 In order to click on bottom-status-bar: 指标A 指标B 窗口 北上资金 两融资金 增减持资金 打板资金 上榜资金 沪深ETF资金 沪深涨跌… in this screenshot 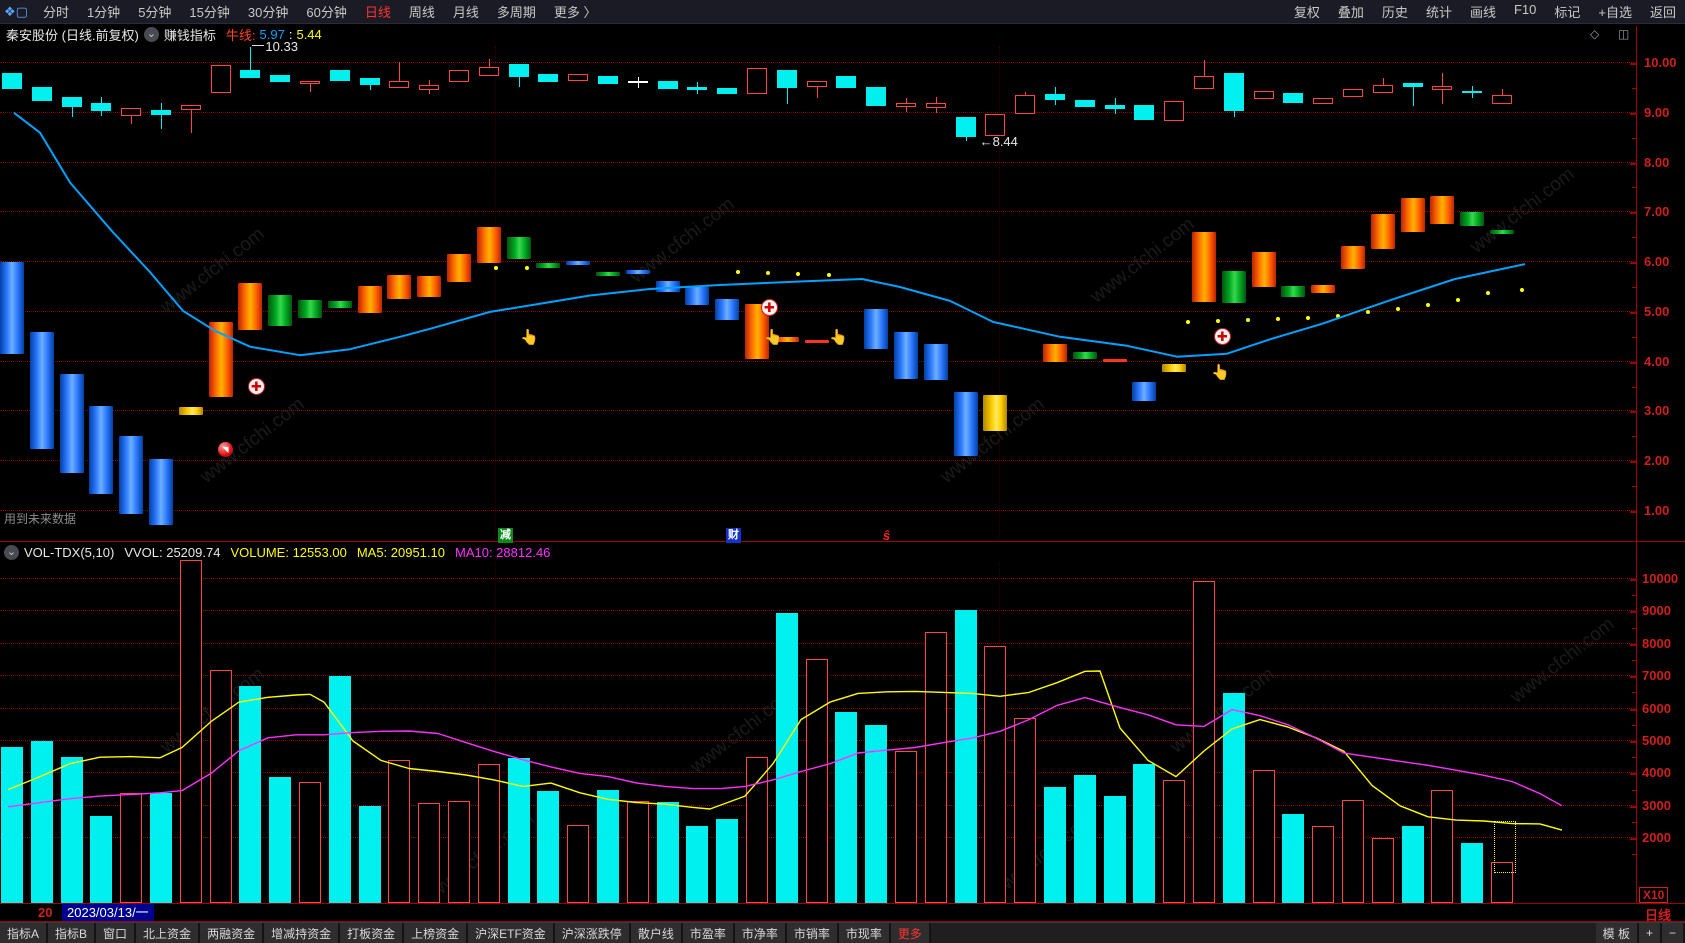, I will do `click(842, 932)`.